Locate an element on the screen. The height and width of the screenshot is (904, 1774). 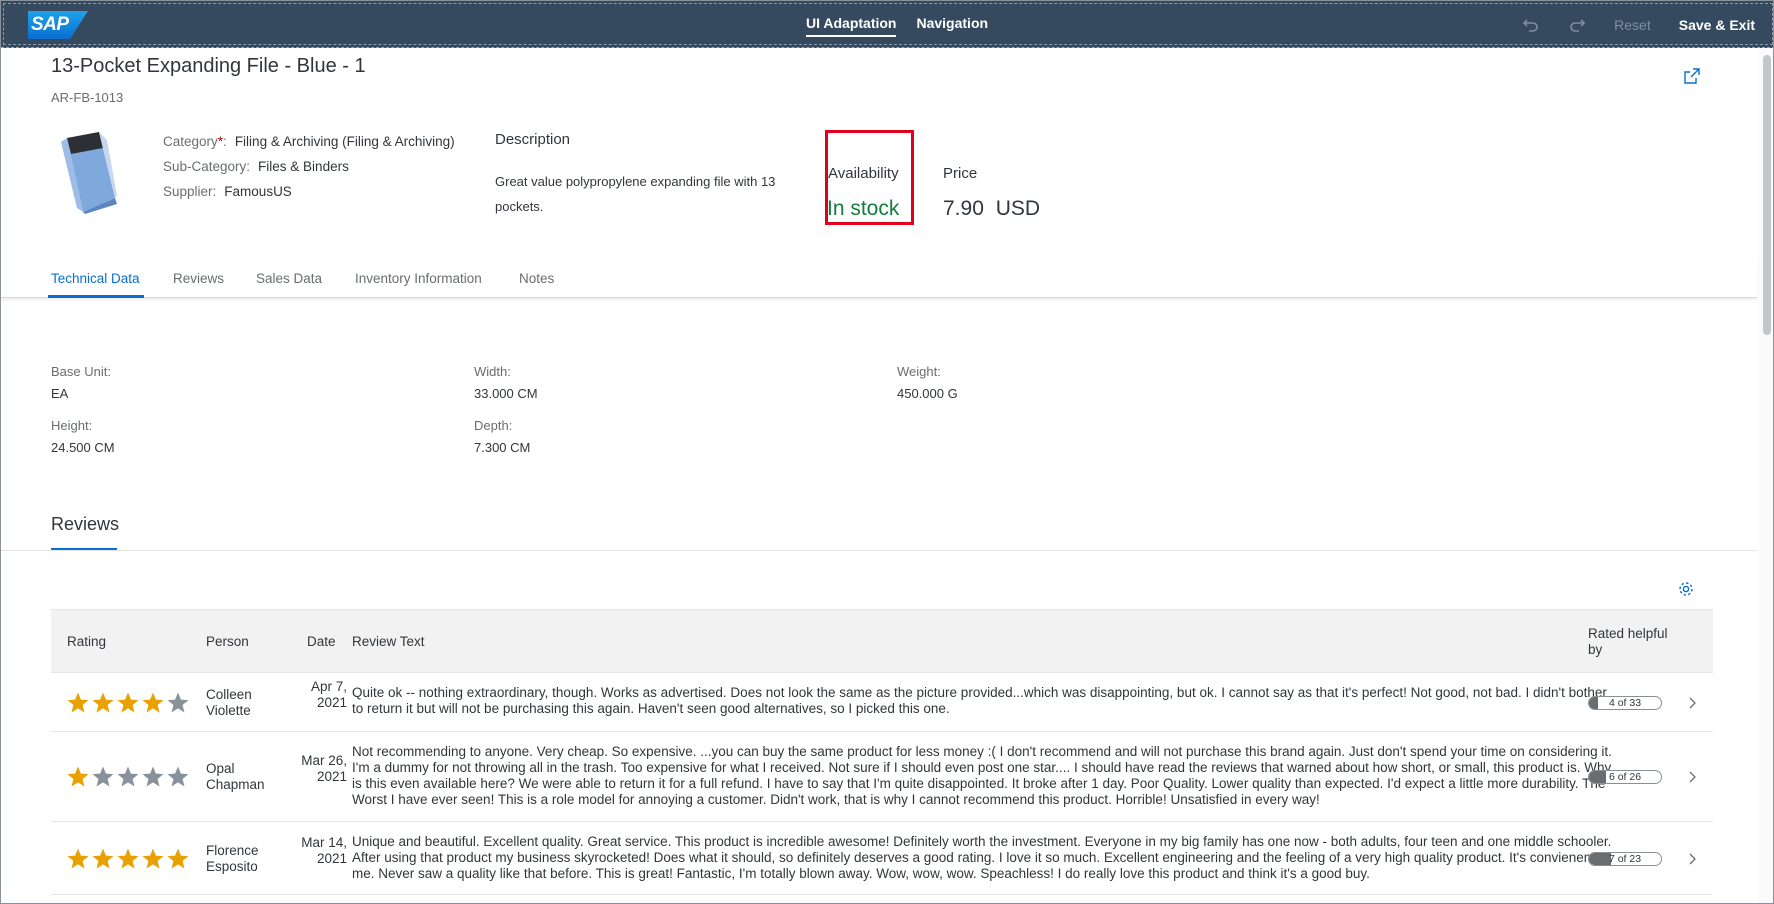
weight-value: 450.000 G is located at coordinates (927, 393).